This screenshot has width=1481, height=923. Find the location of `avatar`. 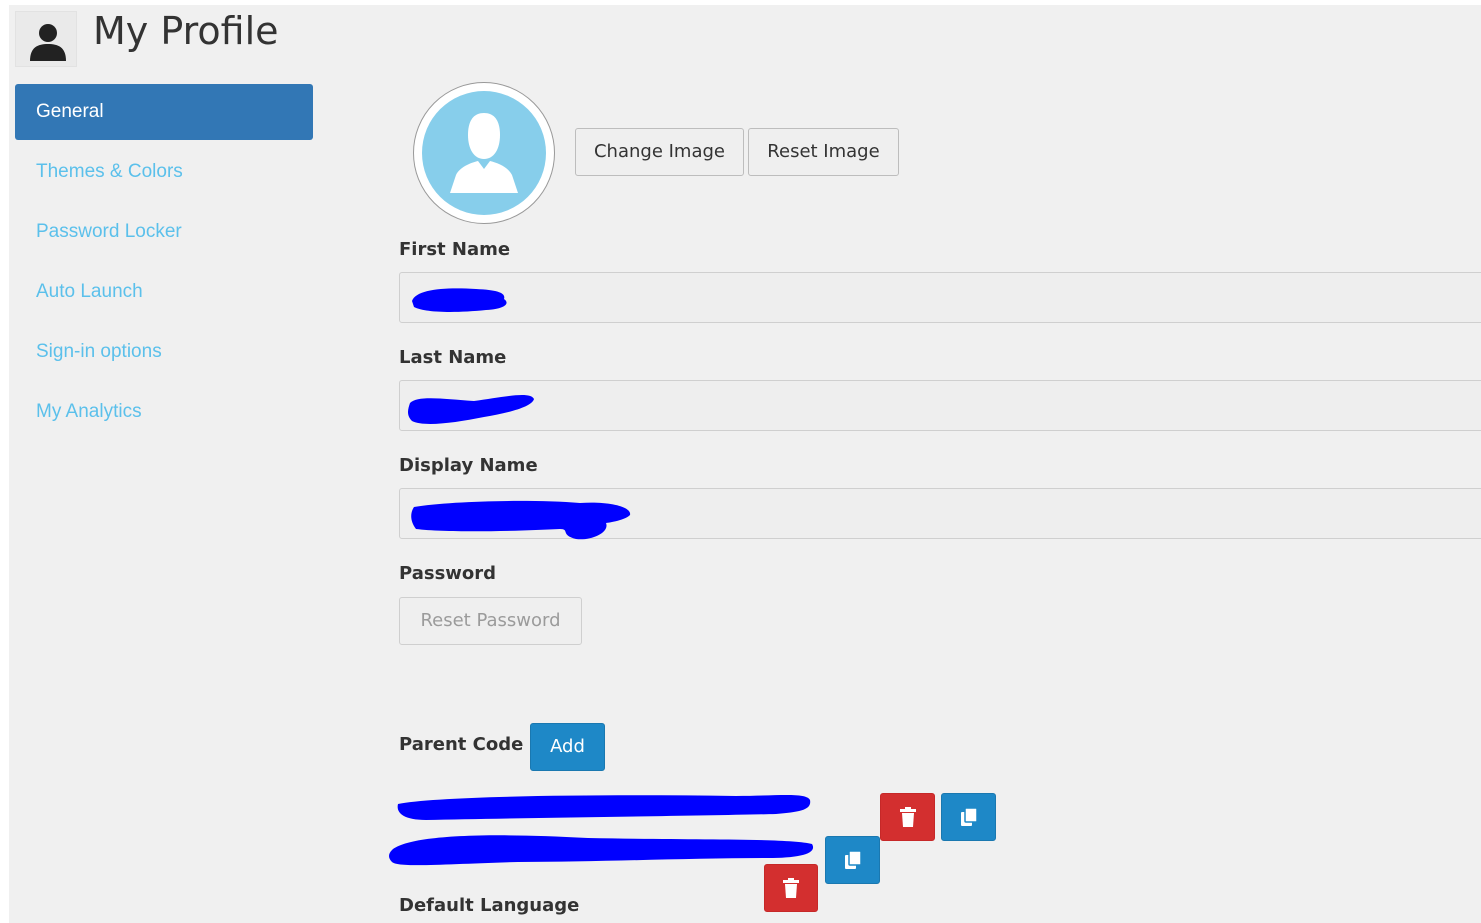

avatar is located at coordinates (484, 153).